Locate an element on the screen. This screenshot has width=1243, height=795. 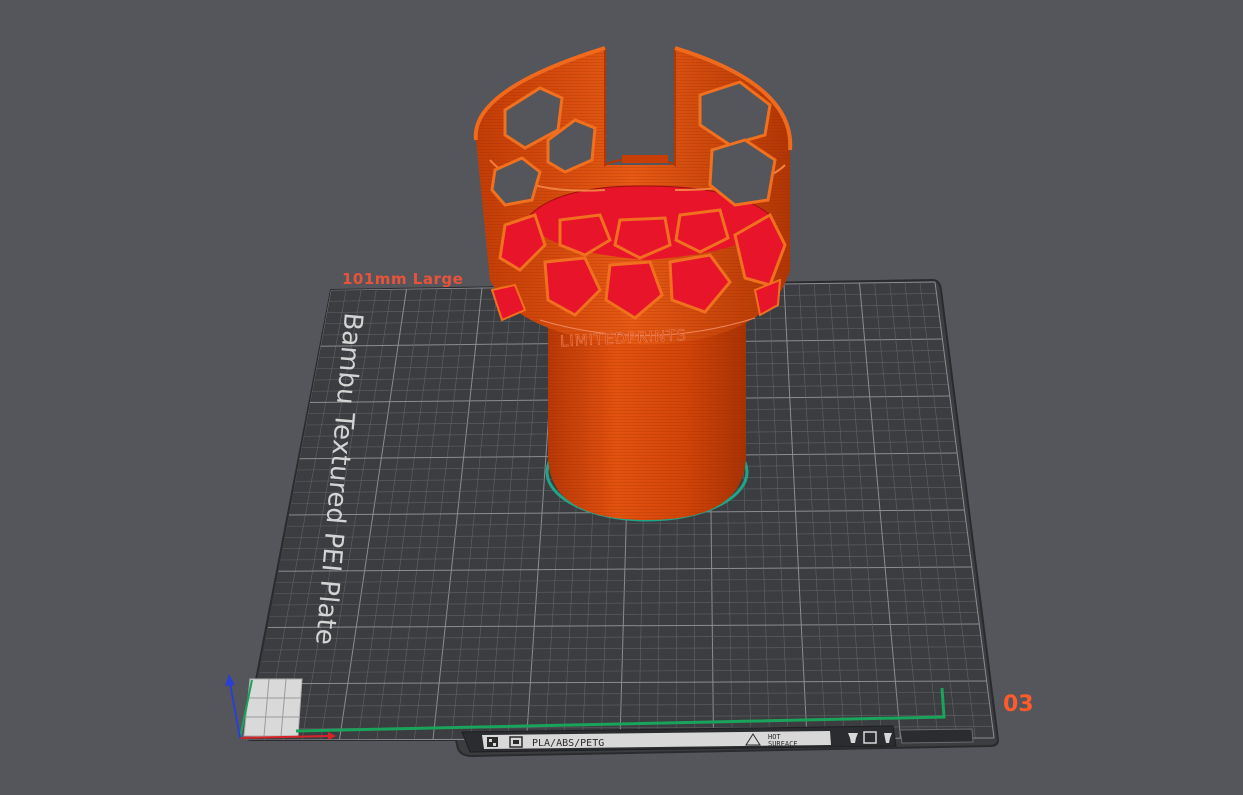
origin-marker is located at coordinates (273, 707).